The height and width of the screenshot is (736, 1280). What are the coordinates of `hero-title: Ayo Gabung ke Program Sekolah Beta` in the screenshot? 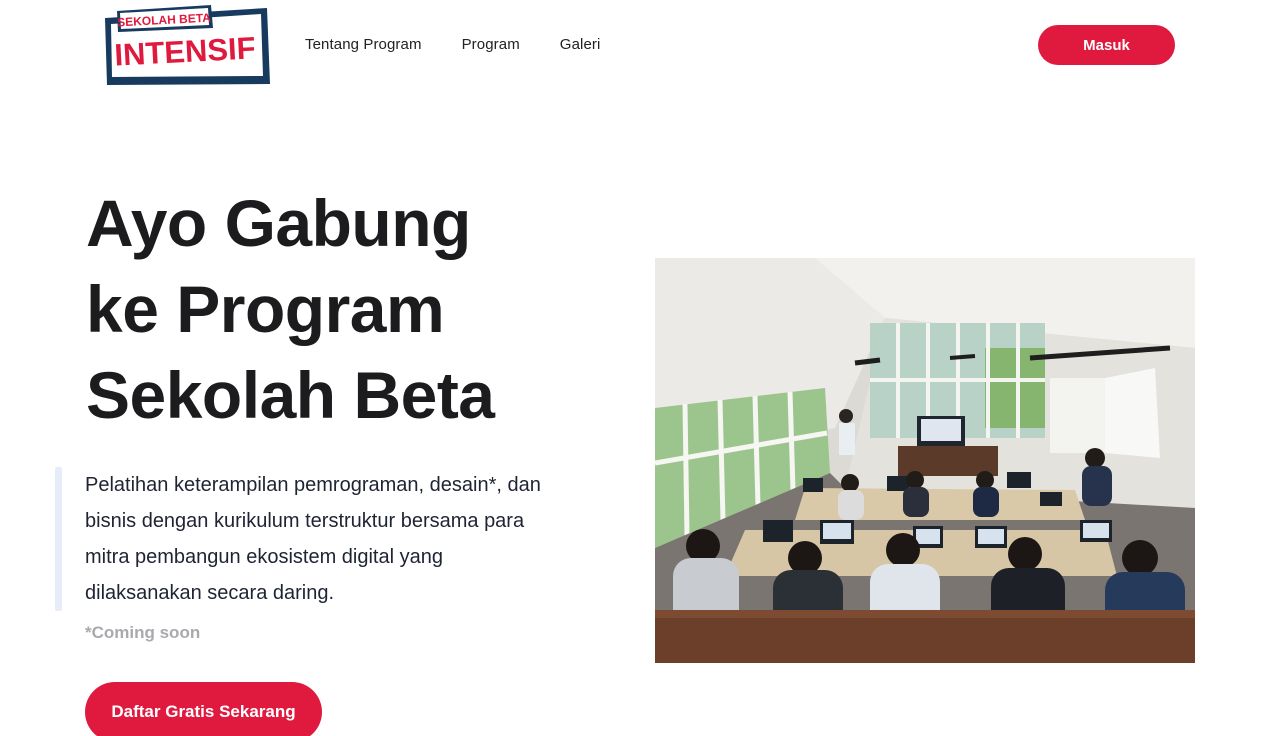 It's located at (346, 309).